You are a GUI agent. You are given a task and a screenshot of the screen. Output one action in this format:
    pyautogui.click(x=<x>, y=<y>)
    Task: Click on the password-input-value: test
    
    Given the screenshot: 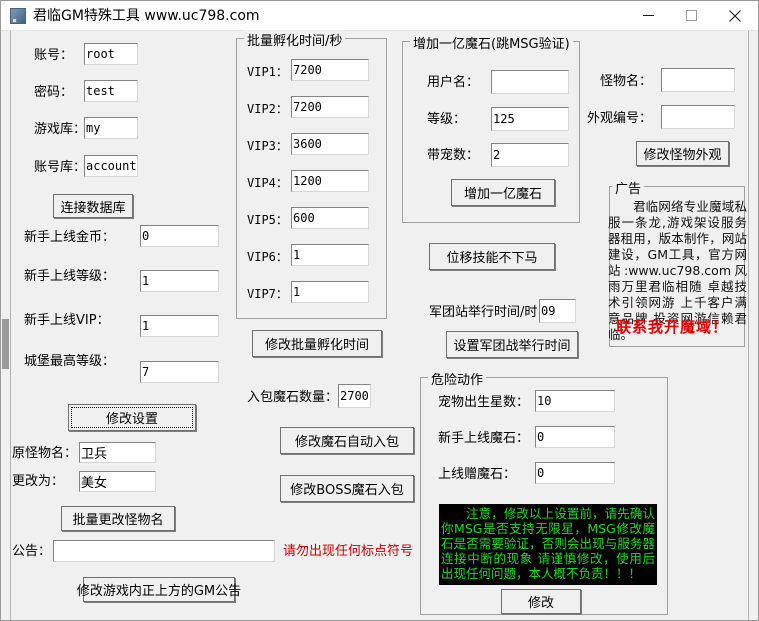 What is the action you would take?
    pyautogui.click(x=100, y=91)
    